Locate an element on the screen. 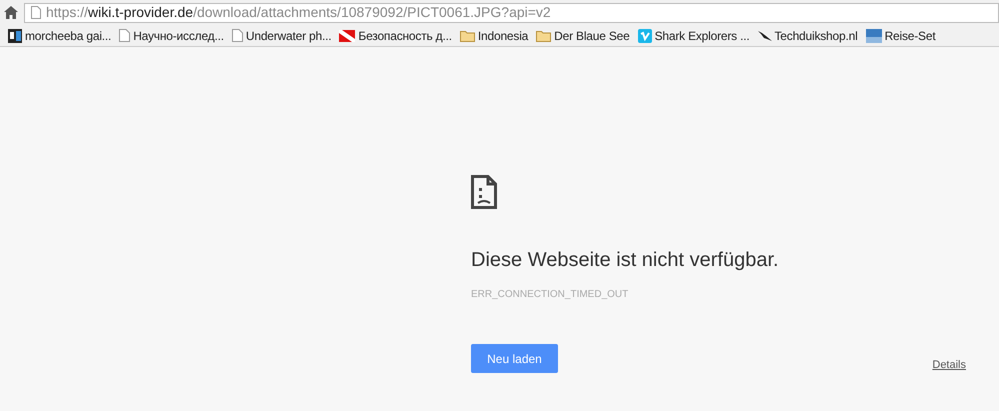 This screenshot has width=999, height=411. details-link: Details is located at coordinates (949, 365).